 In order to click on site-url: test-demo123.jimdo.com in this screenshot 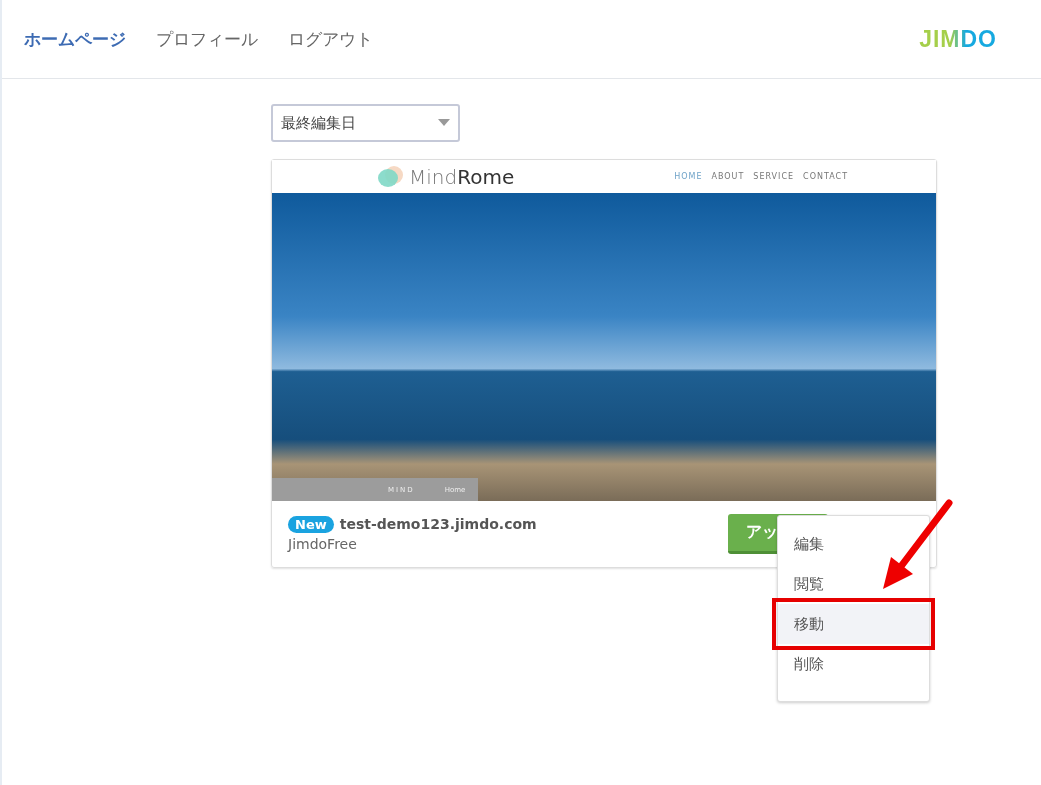, I will do `click(438, 524)`.